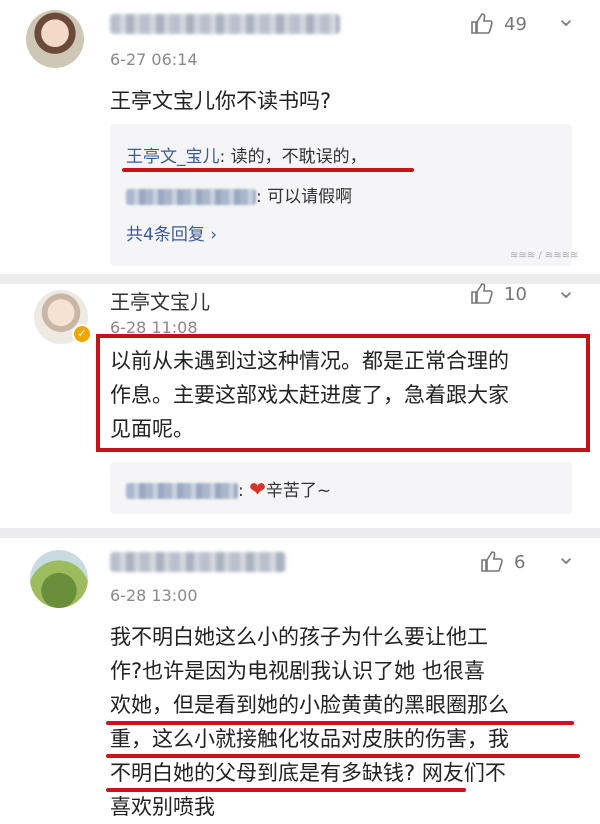 This screenshot has width=600, height=824. I want to click on text-line: 作?也许是因为电视剧我认识了她 也很喜, so click(297, 671).